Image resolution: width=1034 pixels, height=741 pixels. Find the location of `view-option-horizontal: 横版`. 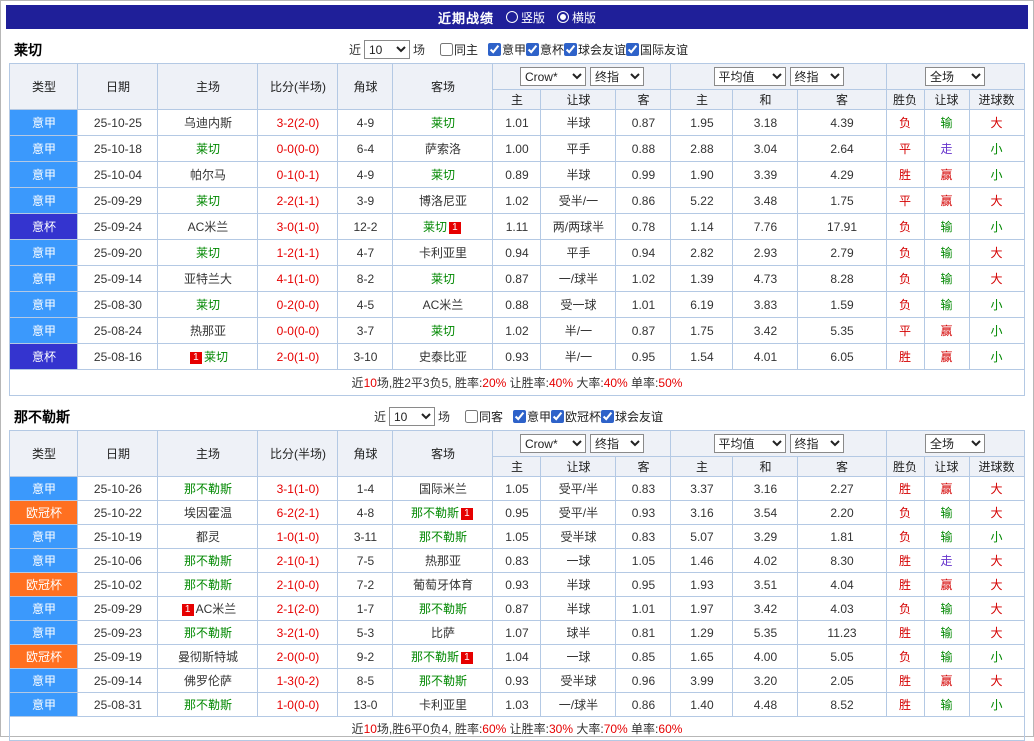

view-option-horizontal: 横版 is located at coordinates (576, 17).